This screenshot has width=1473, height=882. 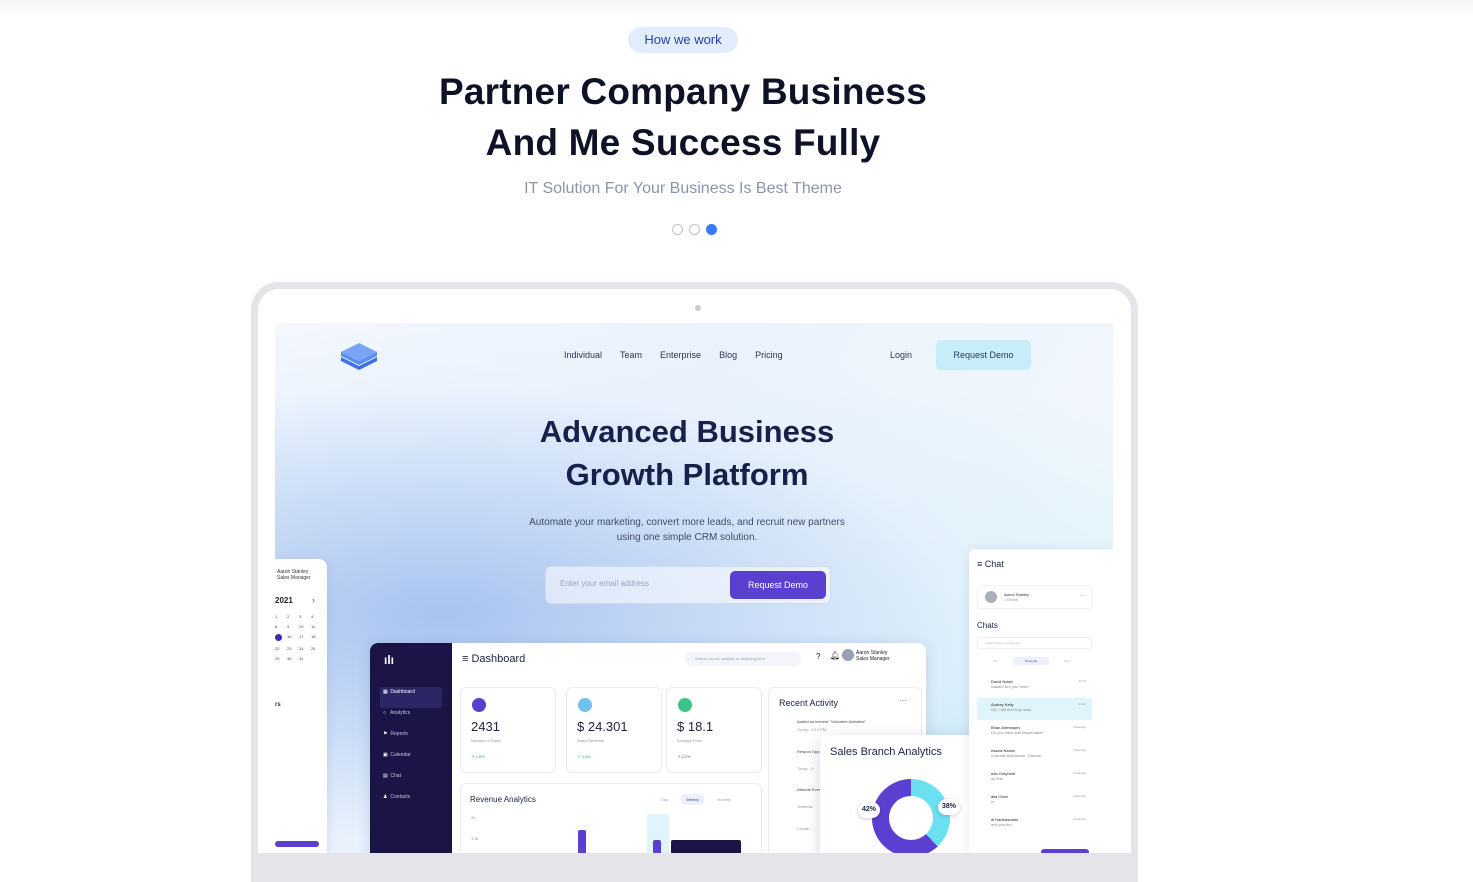 What do you see at coordinates (293, 648) in the screenshot?
I see `calendar-day: 23` at bounding box center [293, 648].